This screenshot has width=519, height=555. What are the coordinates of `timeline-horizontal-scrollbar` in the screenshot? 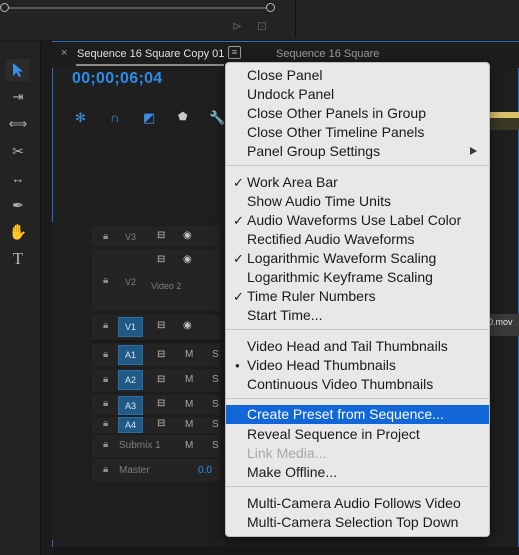 It's located at (285, 551).